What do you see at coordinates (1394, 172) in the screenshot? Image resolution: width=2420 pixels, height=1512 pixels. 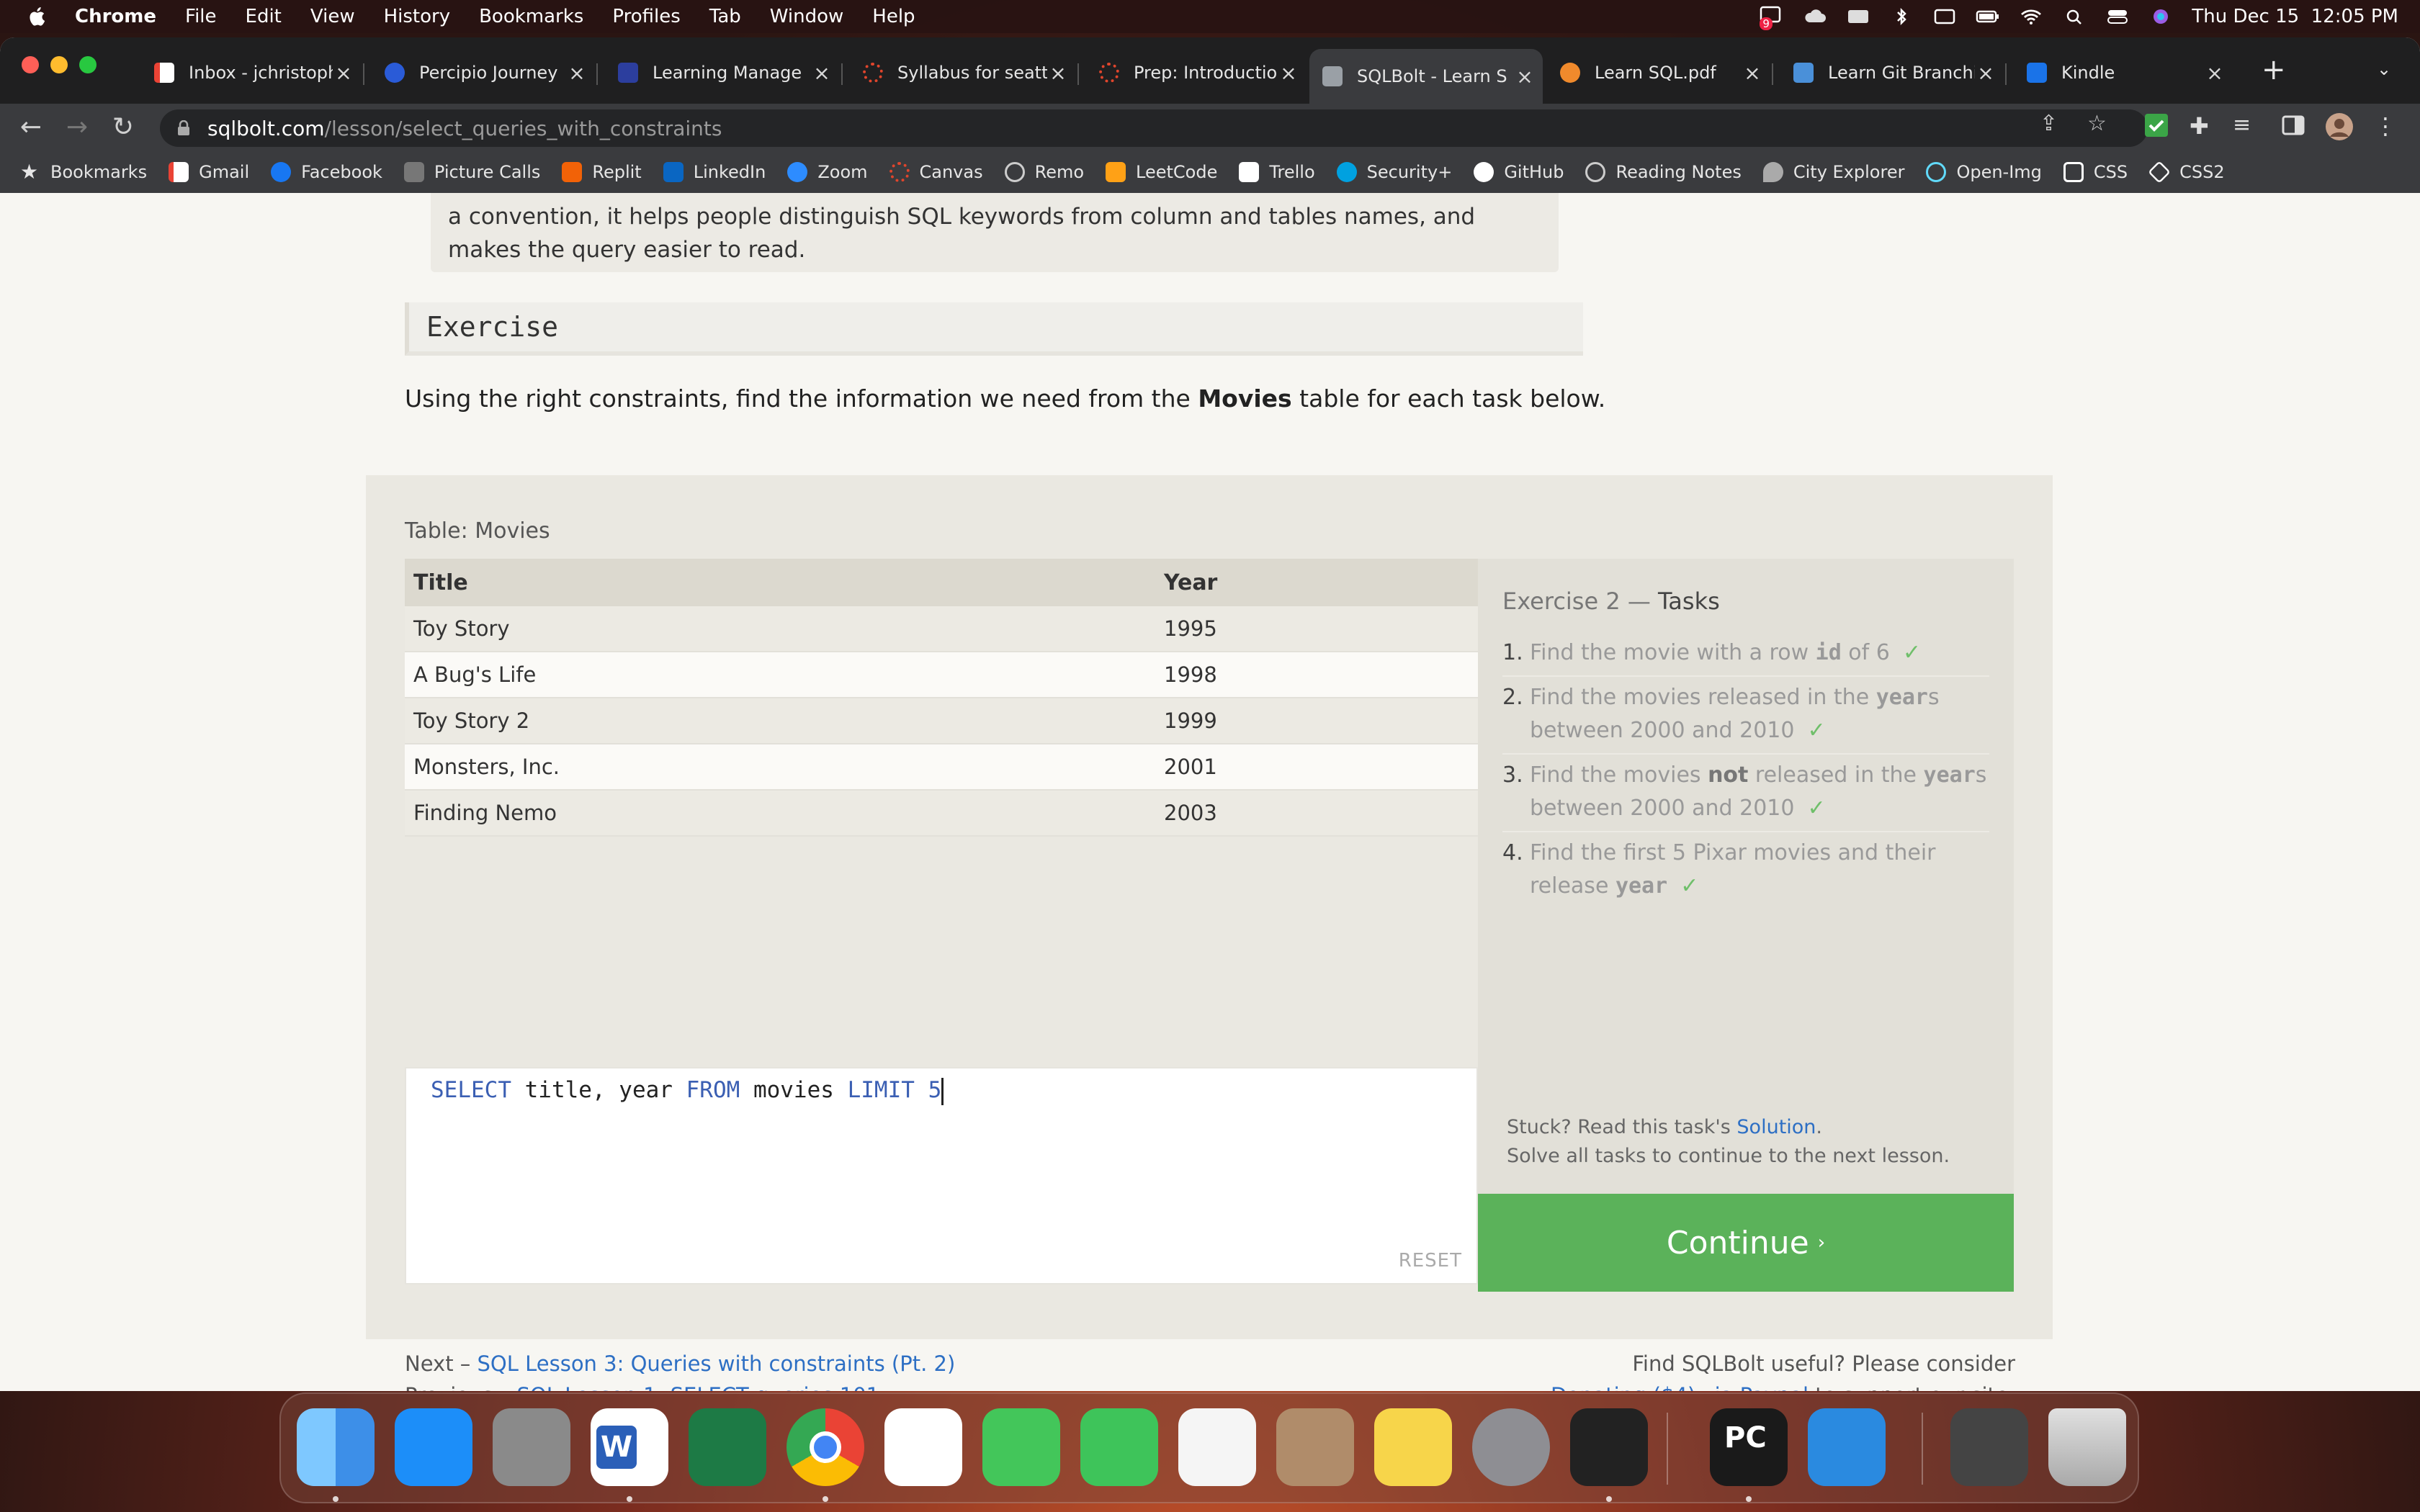 I see `bookmark-security-plus: Security+` at bounding box center [1394, 172].